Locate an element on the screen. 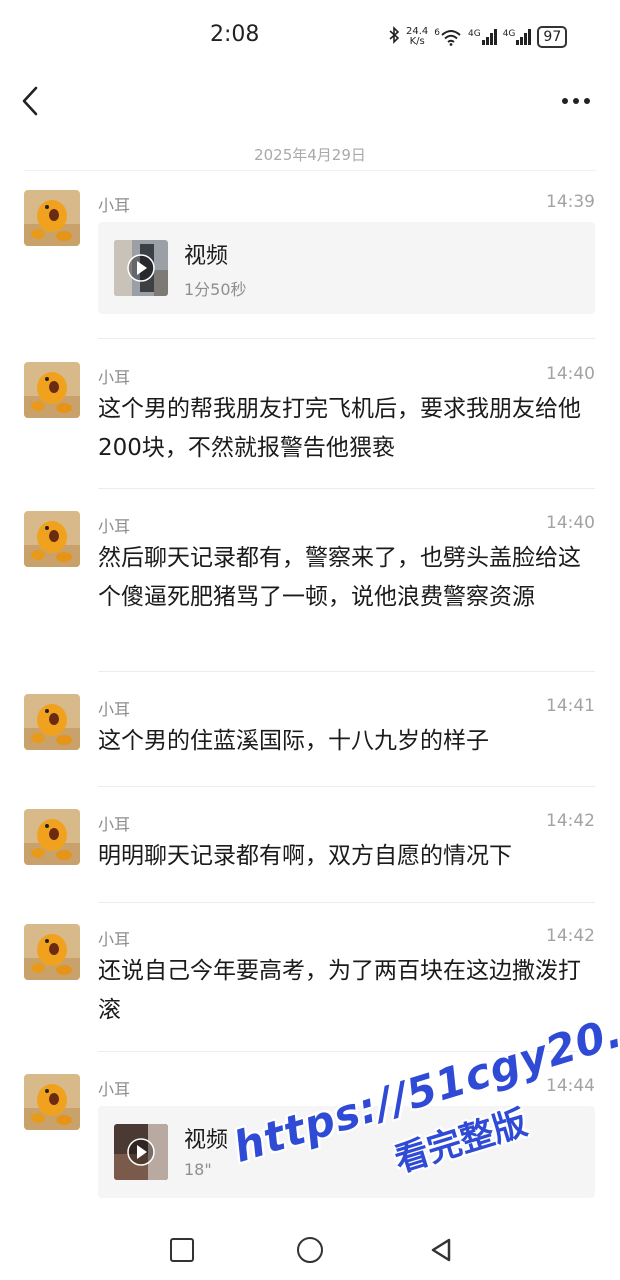 The height and width of the screenshot is (1280, 620). battery-icon: 97 is located at coordinates (552, 37).